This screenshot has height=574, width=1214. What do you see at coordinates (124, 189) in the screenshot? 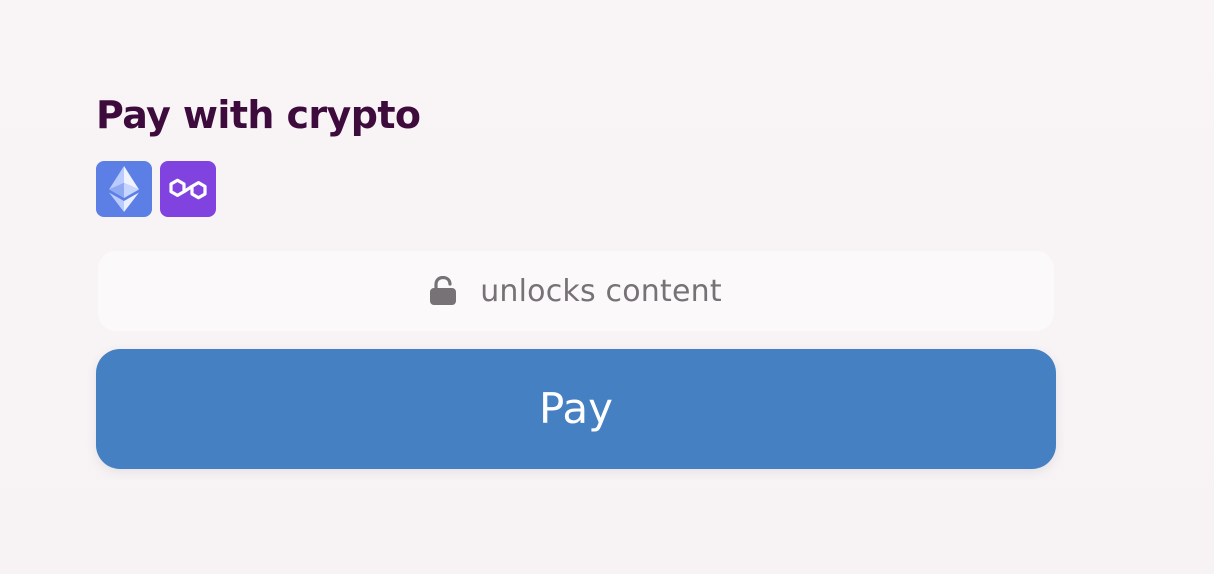
I see `ethereum-icon` at bounding box center [124, 189].